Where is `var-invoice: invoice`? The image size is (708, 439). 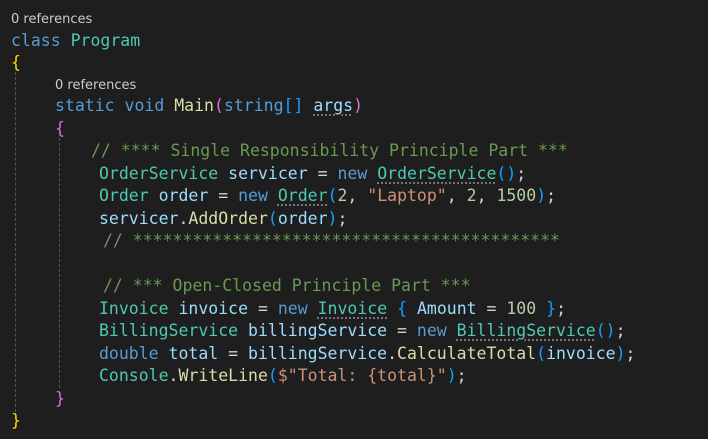
var-invoice: invoice is located at coordinates (213, 308).